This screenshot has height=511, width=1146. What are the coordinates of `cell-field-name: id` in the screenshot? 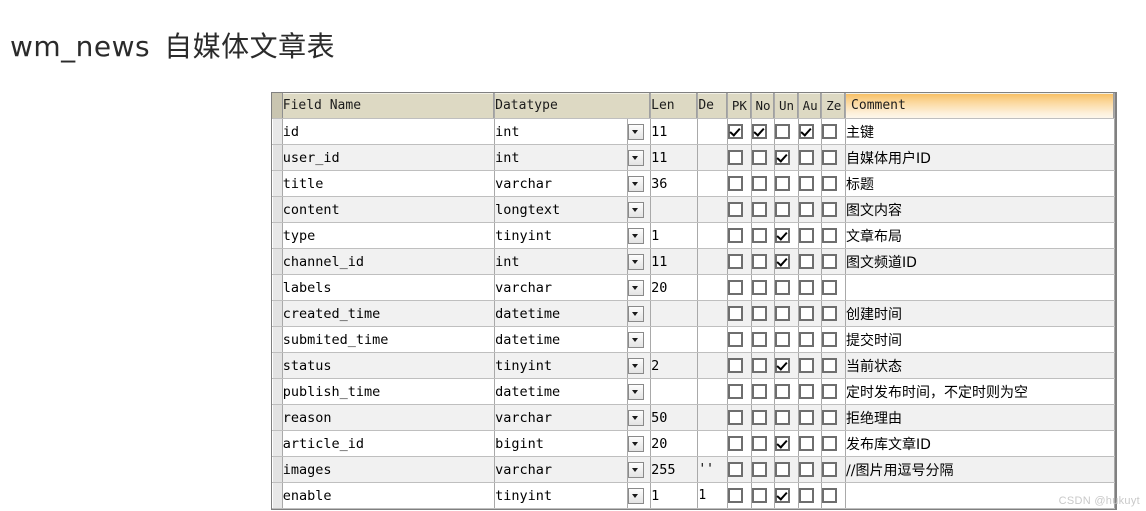 It's located at (389, 131).